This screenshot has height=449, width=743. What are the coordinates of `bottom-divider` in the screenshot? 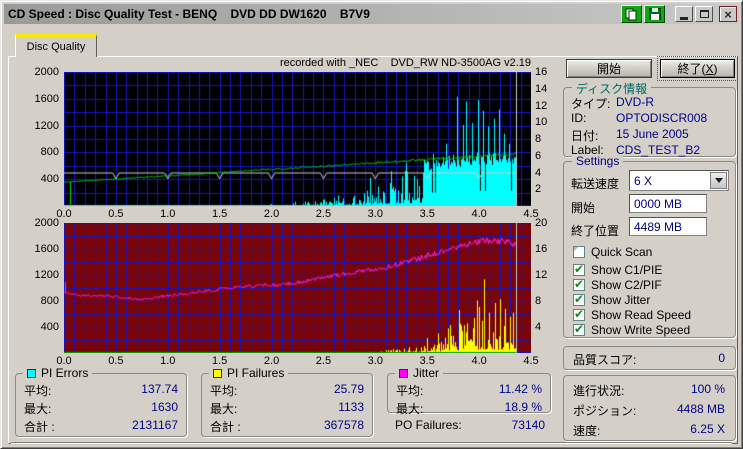 It's located at (371, 443).